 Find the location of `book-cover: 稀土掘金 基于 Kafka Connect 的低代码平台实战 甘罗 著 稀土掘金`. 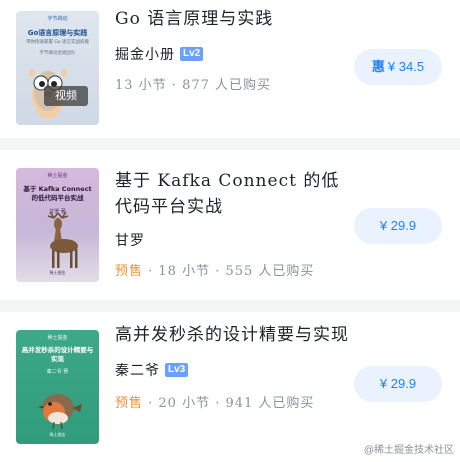

book-cover: 稀土掘金 基于 Kafka Connect 的低代码平台实战 甘罗 著 稀土掘金 is located at coordinates (57, 225).